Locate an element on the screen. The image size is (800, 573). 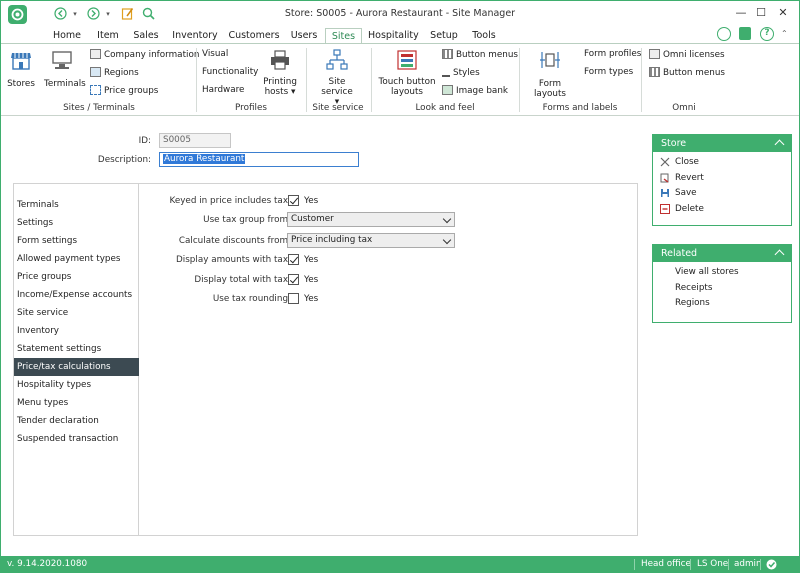
printing-hosts-label-1: Printing is located at coordinates (280, 82).